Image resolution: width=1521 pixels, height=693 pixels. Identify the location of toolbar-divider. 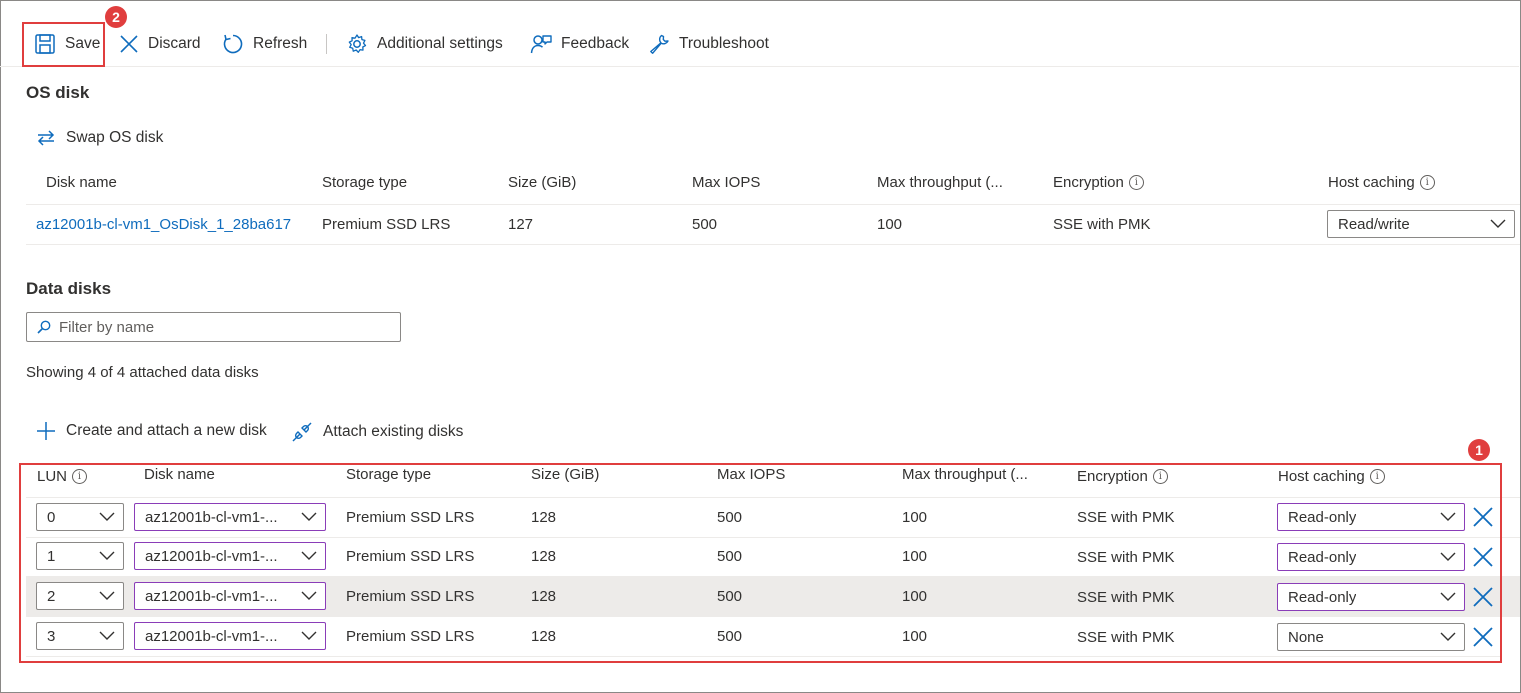
(326, 44).